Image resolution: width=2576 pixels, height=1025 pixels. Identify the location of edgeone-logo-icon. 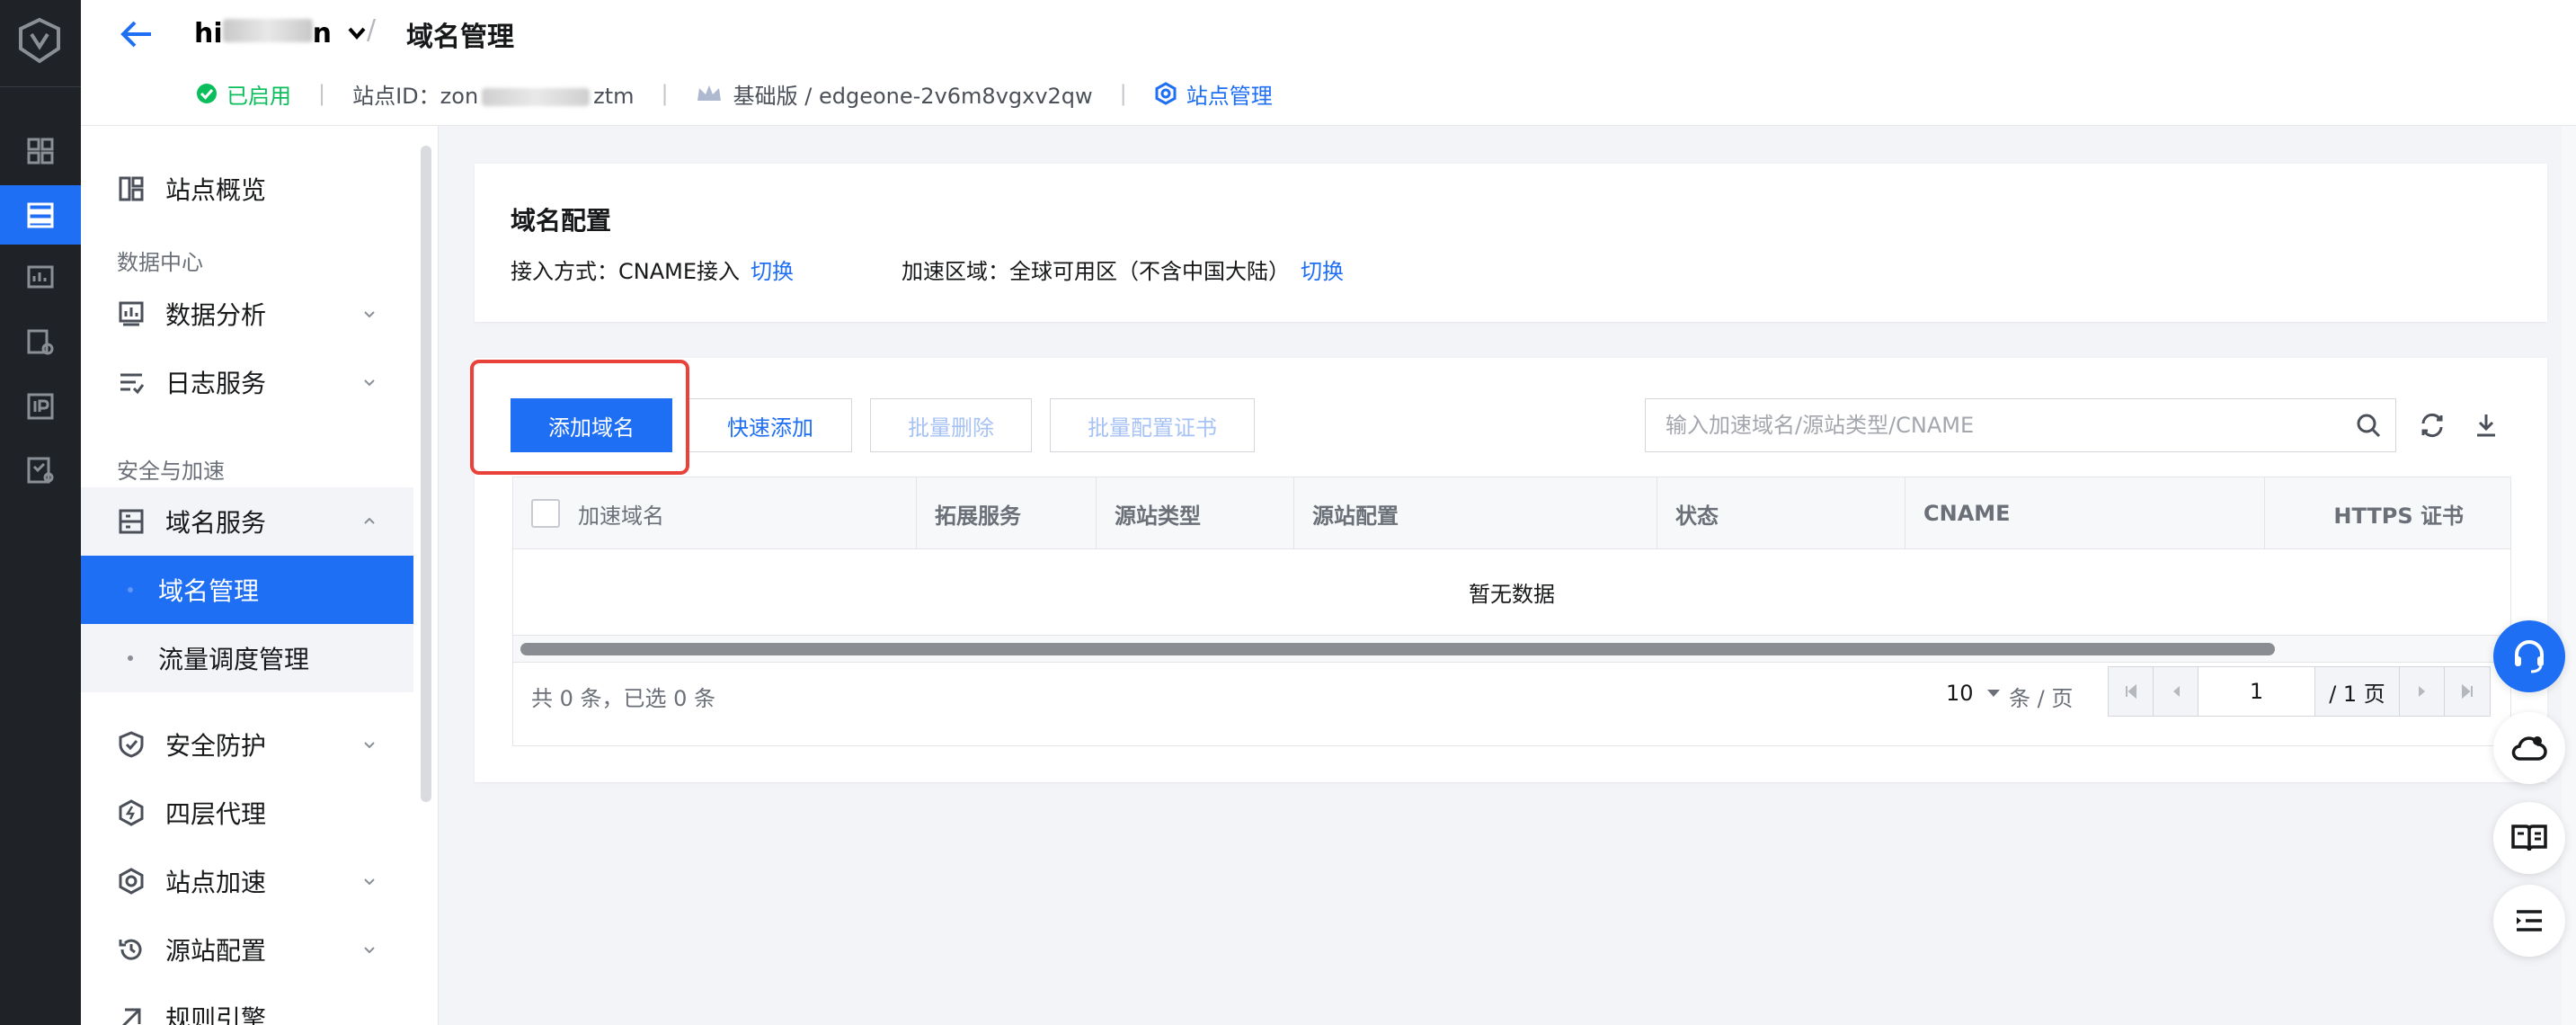
(39, 40).